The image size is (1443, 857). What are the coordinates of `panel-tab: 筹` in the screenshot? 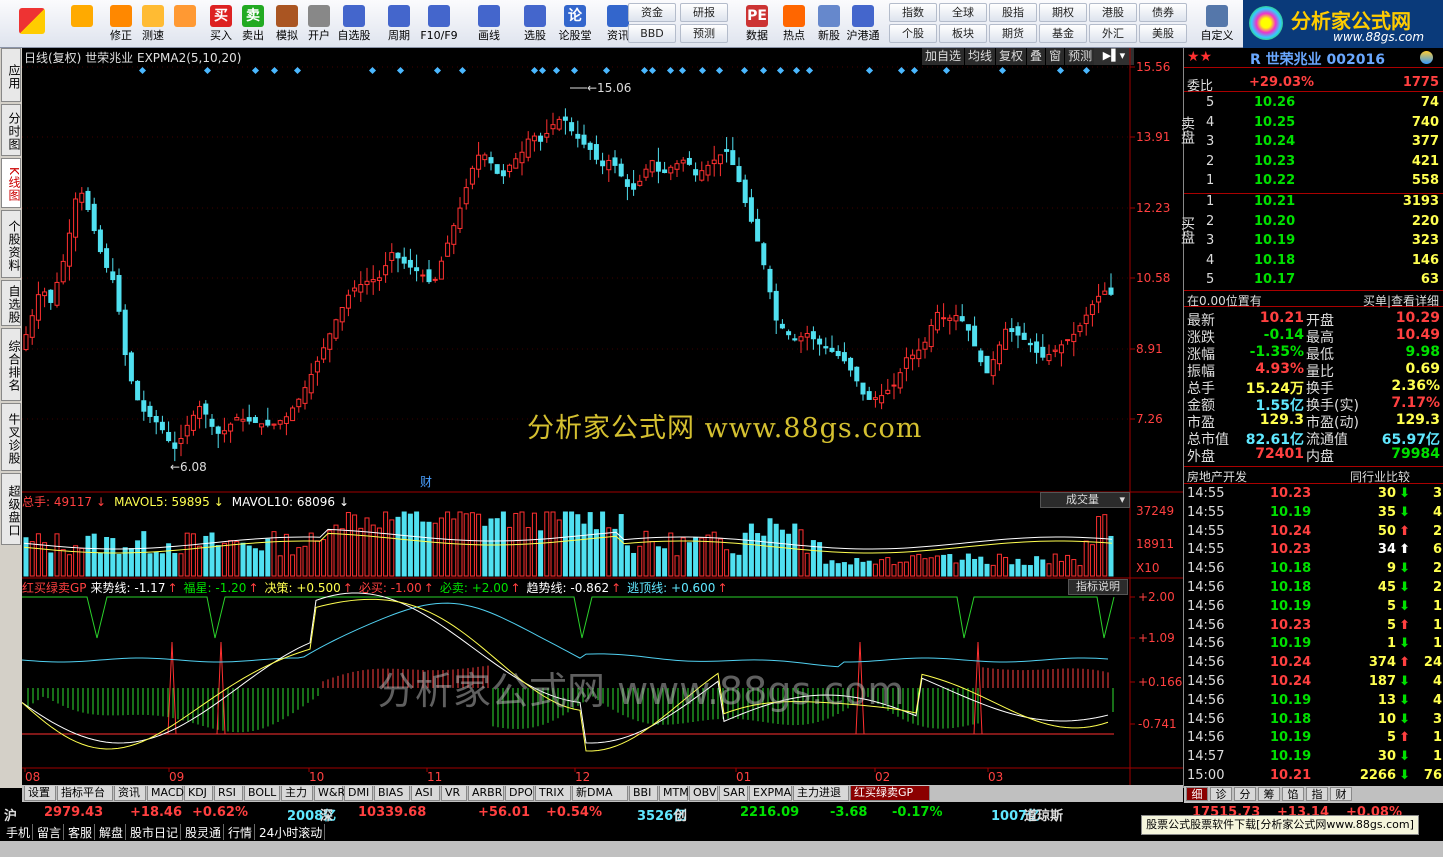 It's located at (1269, 794).